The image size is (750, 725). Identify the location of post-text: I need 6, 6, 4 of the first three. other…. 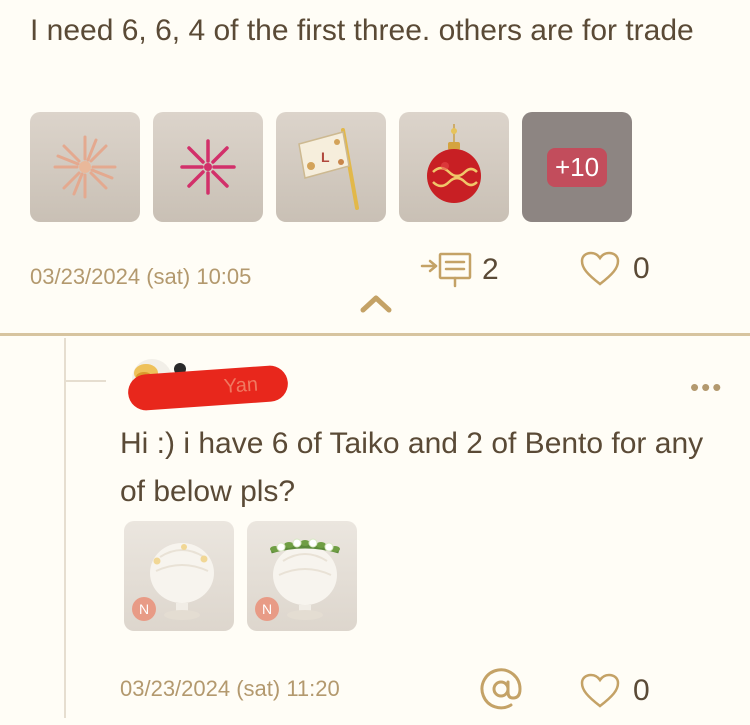
(362, 30).